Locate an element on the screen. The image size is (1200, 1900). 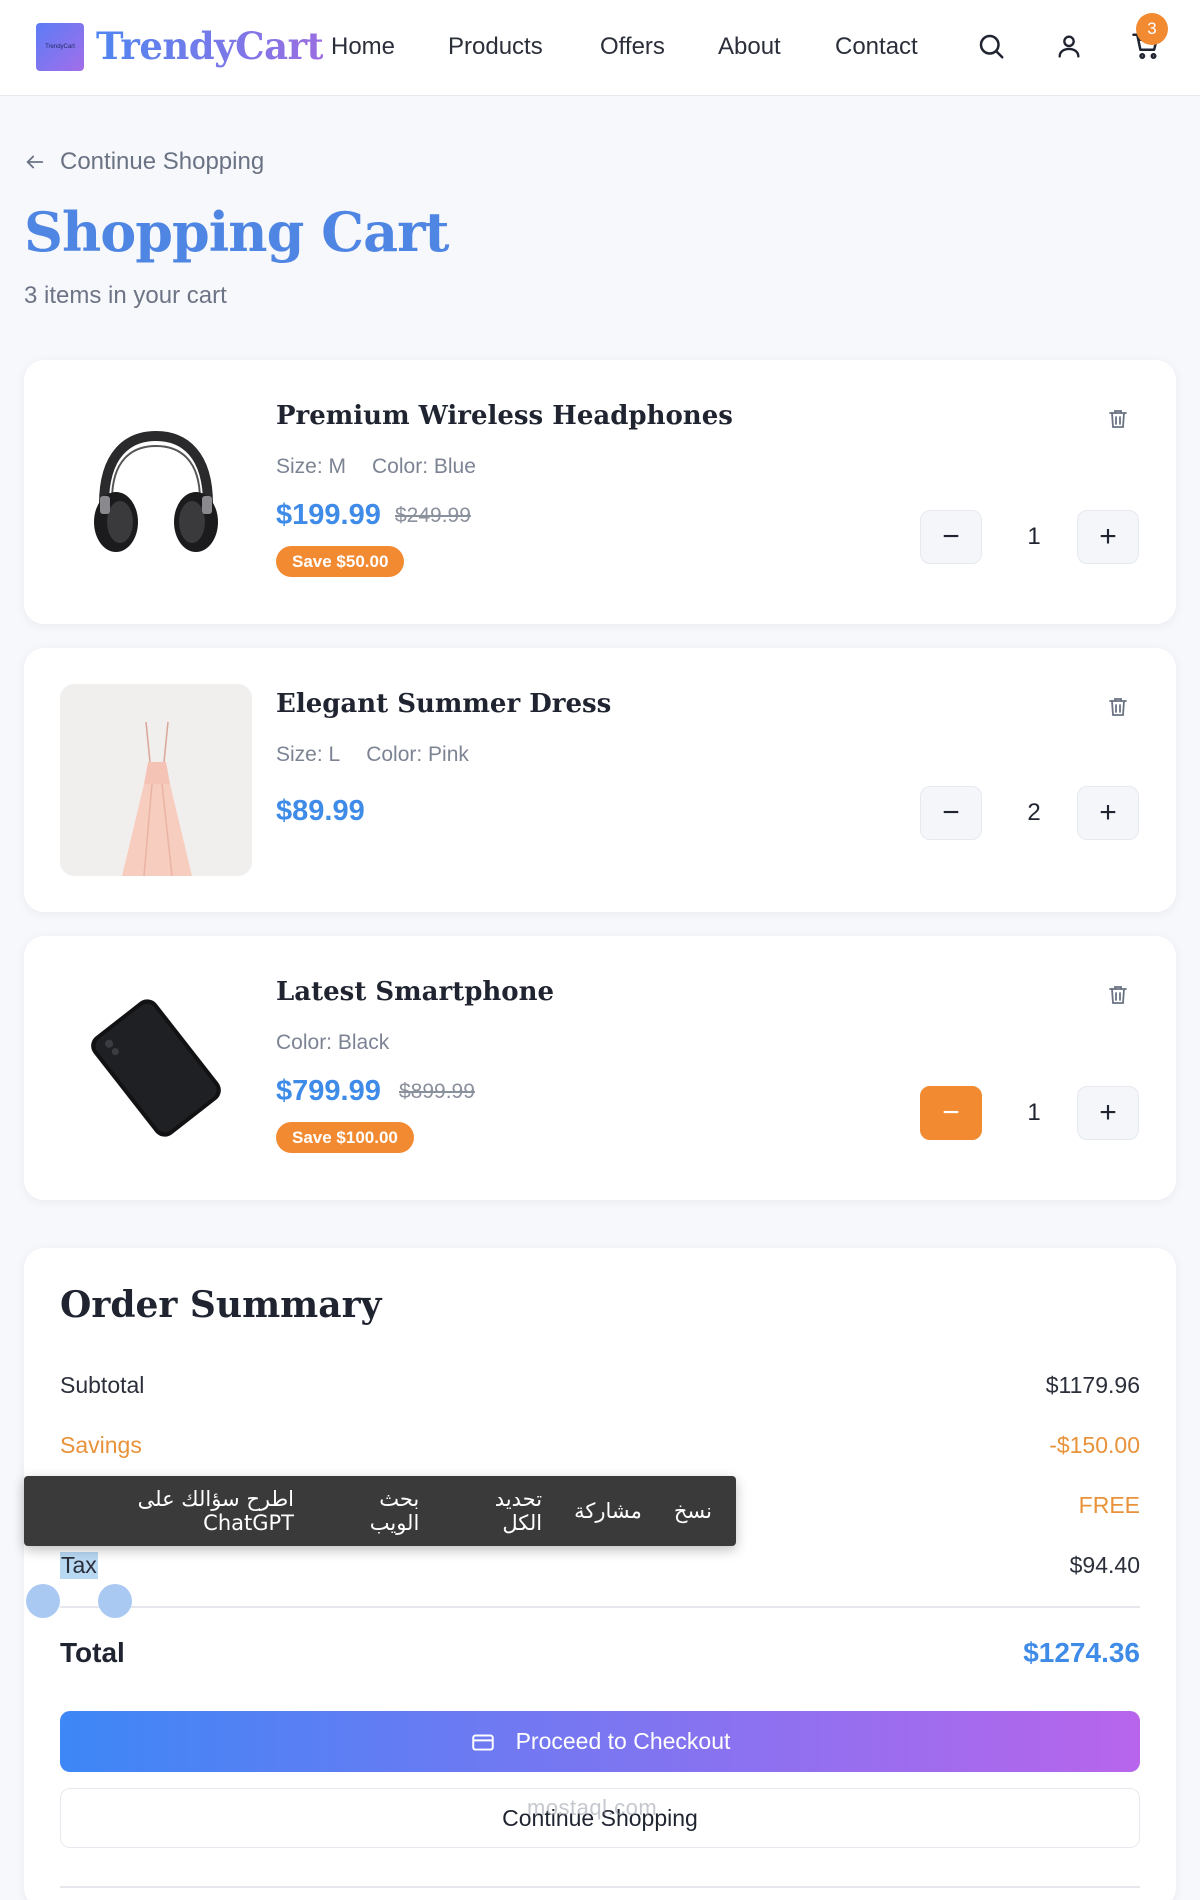
tax-value: $94.40 is located at coordinates (1104, 1565).